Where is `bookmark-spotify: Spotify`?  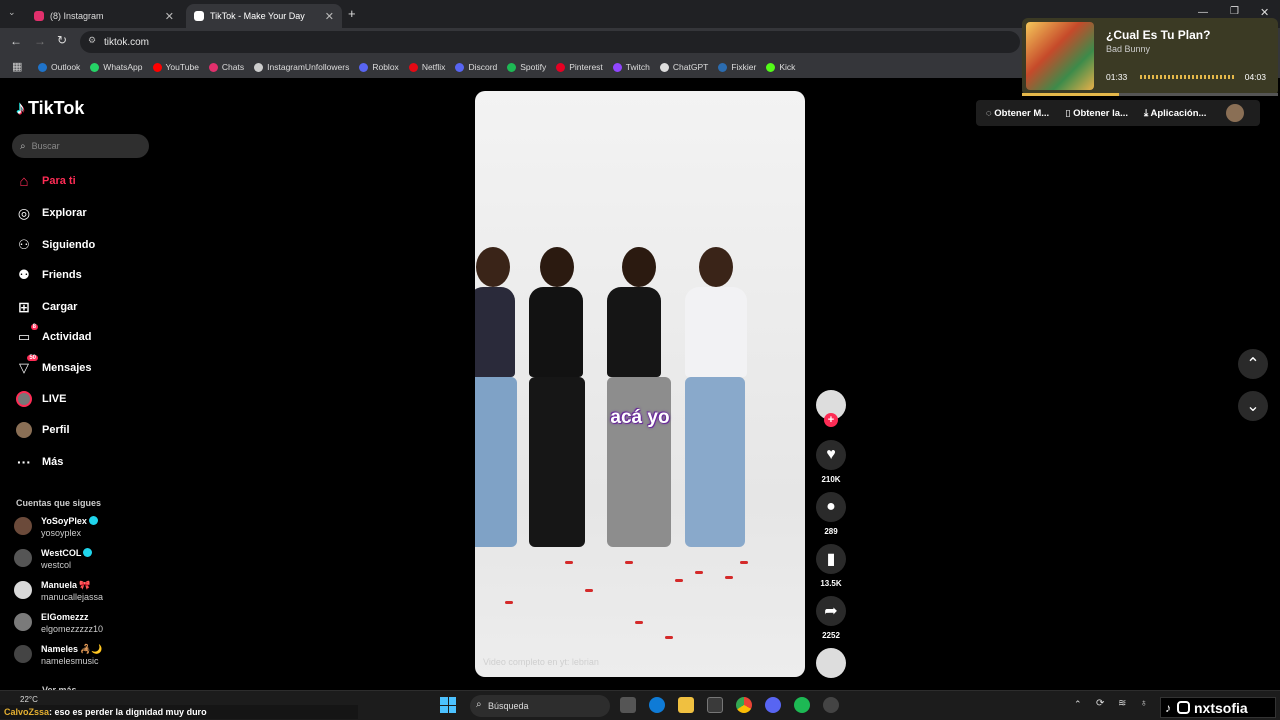 bookmark-spotify: Spotify is located at coordinates (526, 67).